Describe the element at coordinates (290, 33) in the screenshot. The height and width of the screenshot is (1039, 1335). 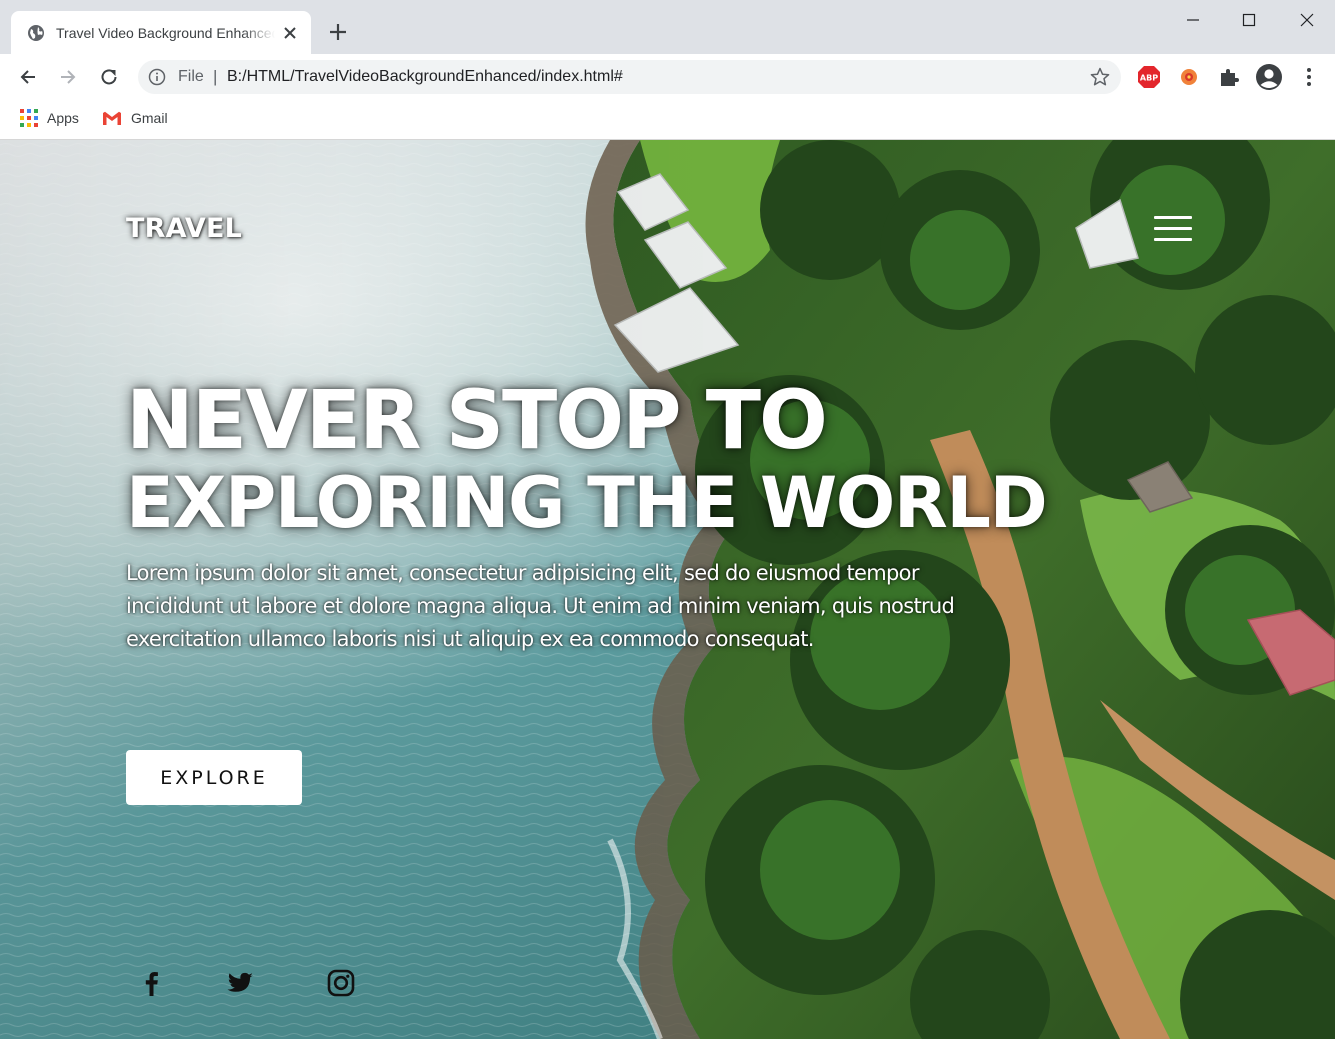
I see `close-tab-icon` at that location.